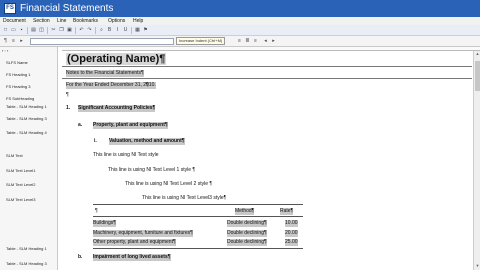 The image size is (480, 270). I want to click on text-level3-line: This line is using NI Text Level3 style¶, so click(184, 198).